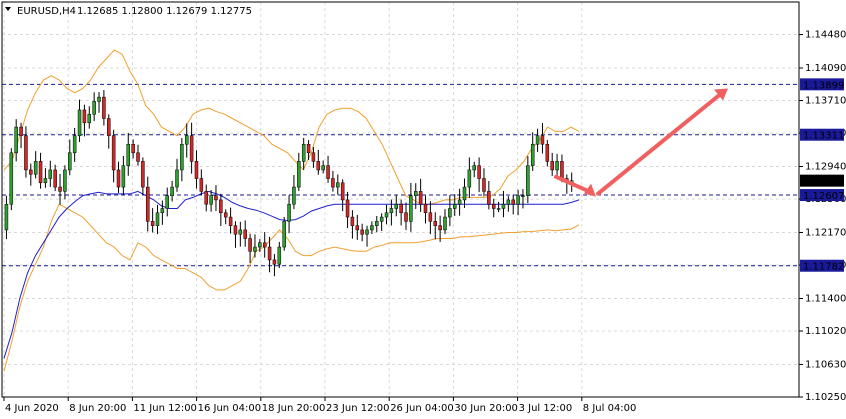  I want to click on level-label: 1.11782, so click(823, 267).